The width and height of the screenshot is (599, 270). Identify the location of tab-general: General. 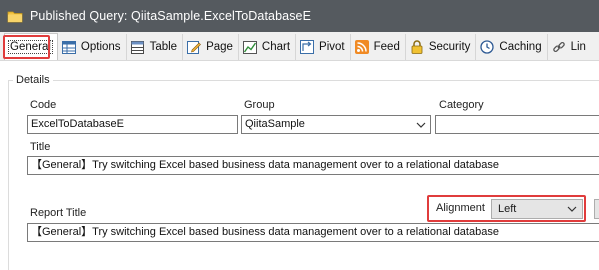
(31, 46).